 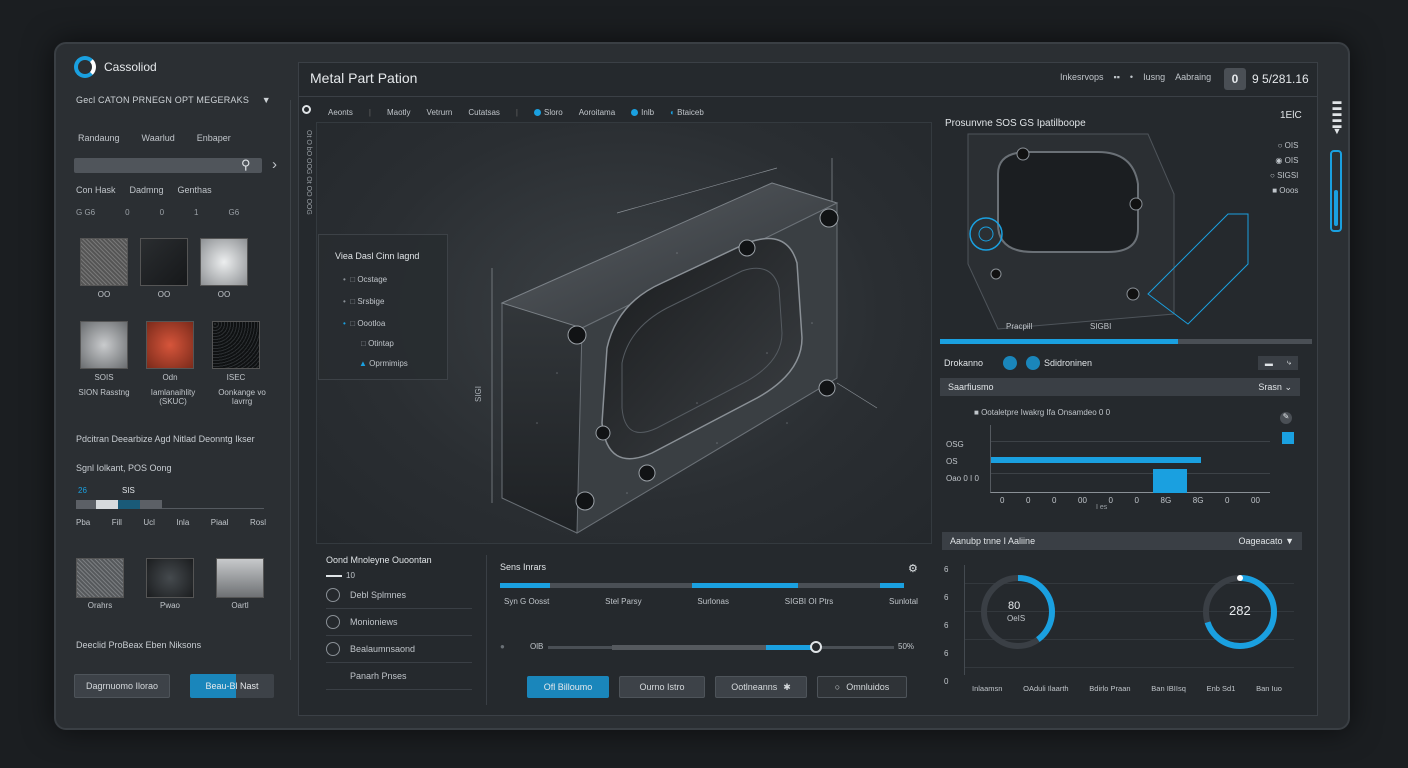 I want to click on toolbar-item: Aeonts, so click(x=340, y=112).